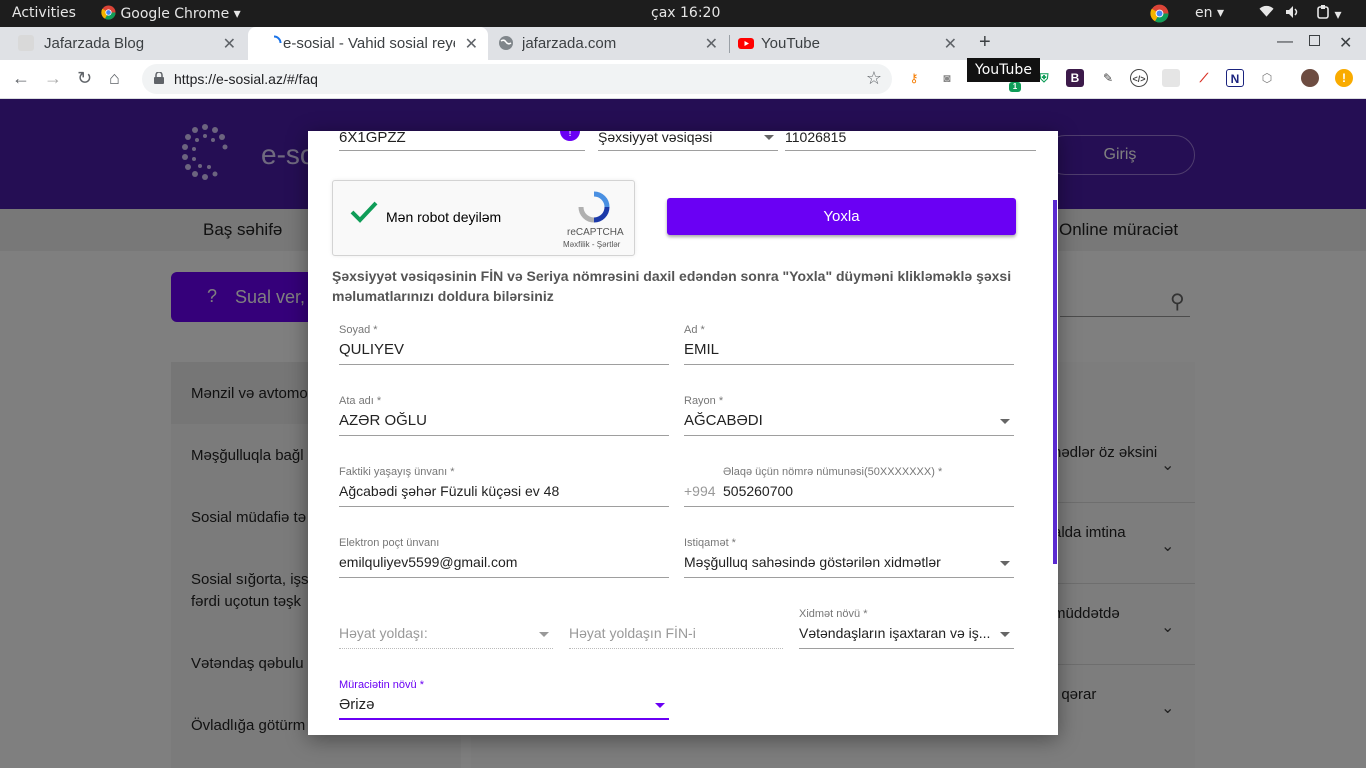 This screenshot has height=768, width=1366. What do you see at coordinates (358, 330) in the screenshot?
I see `surname-label: Soyad *` at bounding box center [358, 330].